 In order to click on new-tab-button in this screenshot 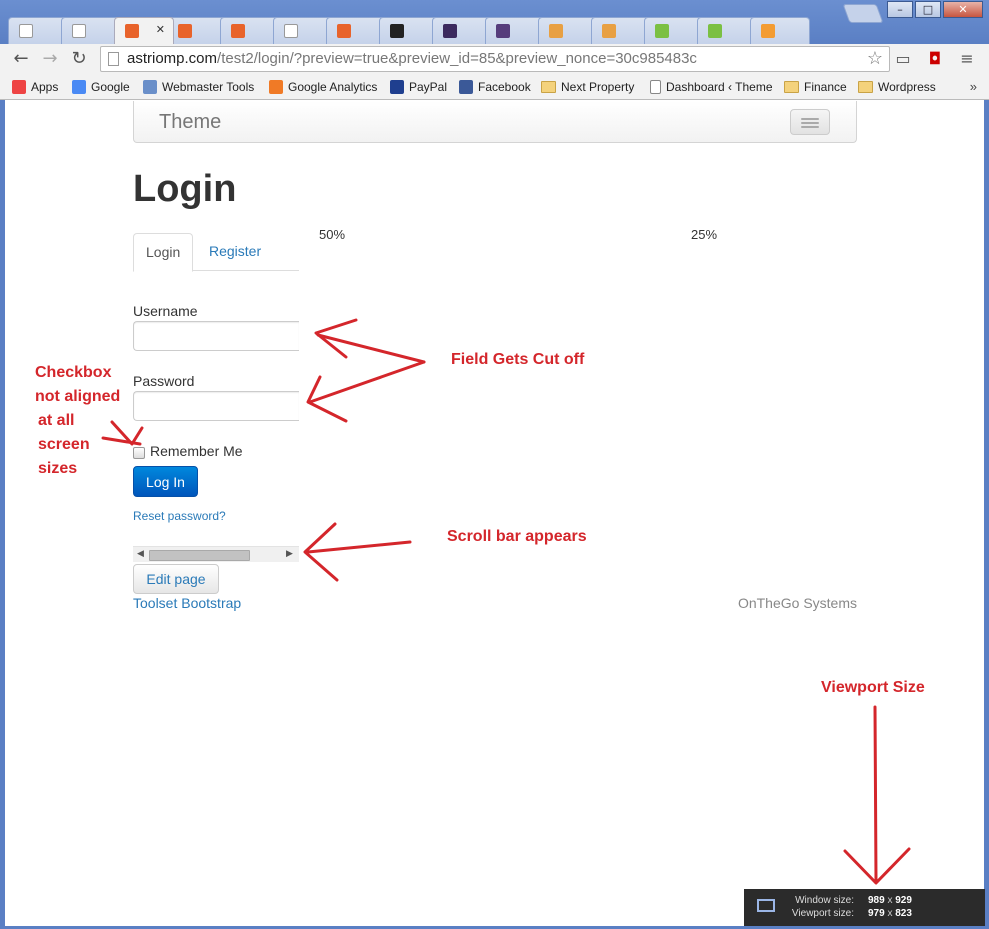, I will do `click(863, 13)`.